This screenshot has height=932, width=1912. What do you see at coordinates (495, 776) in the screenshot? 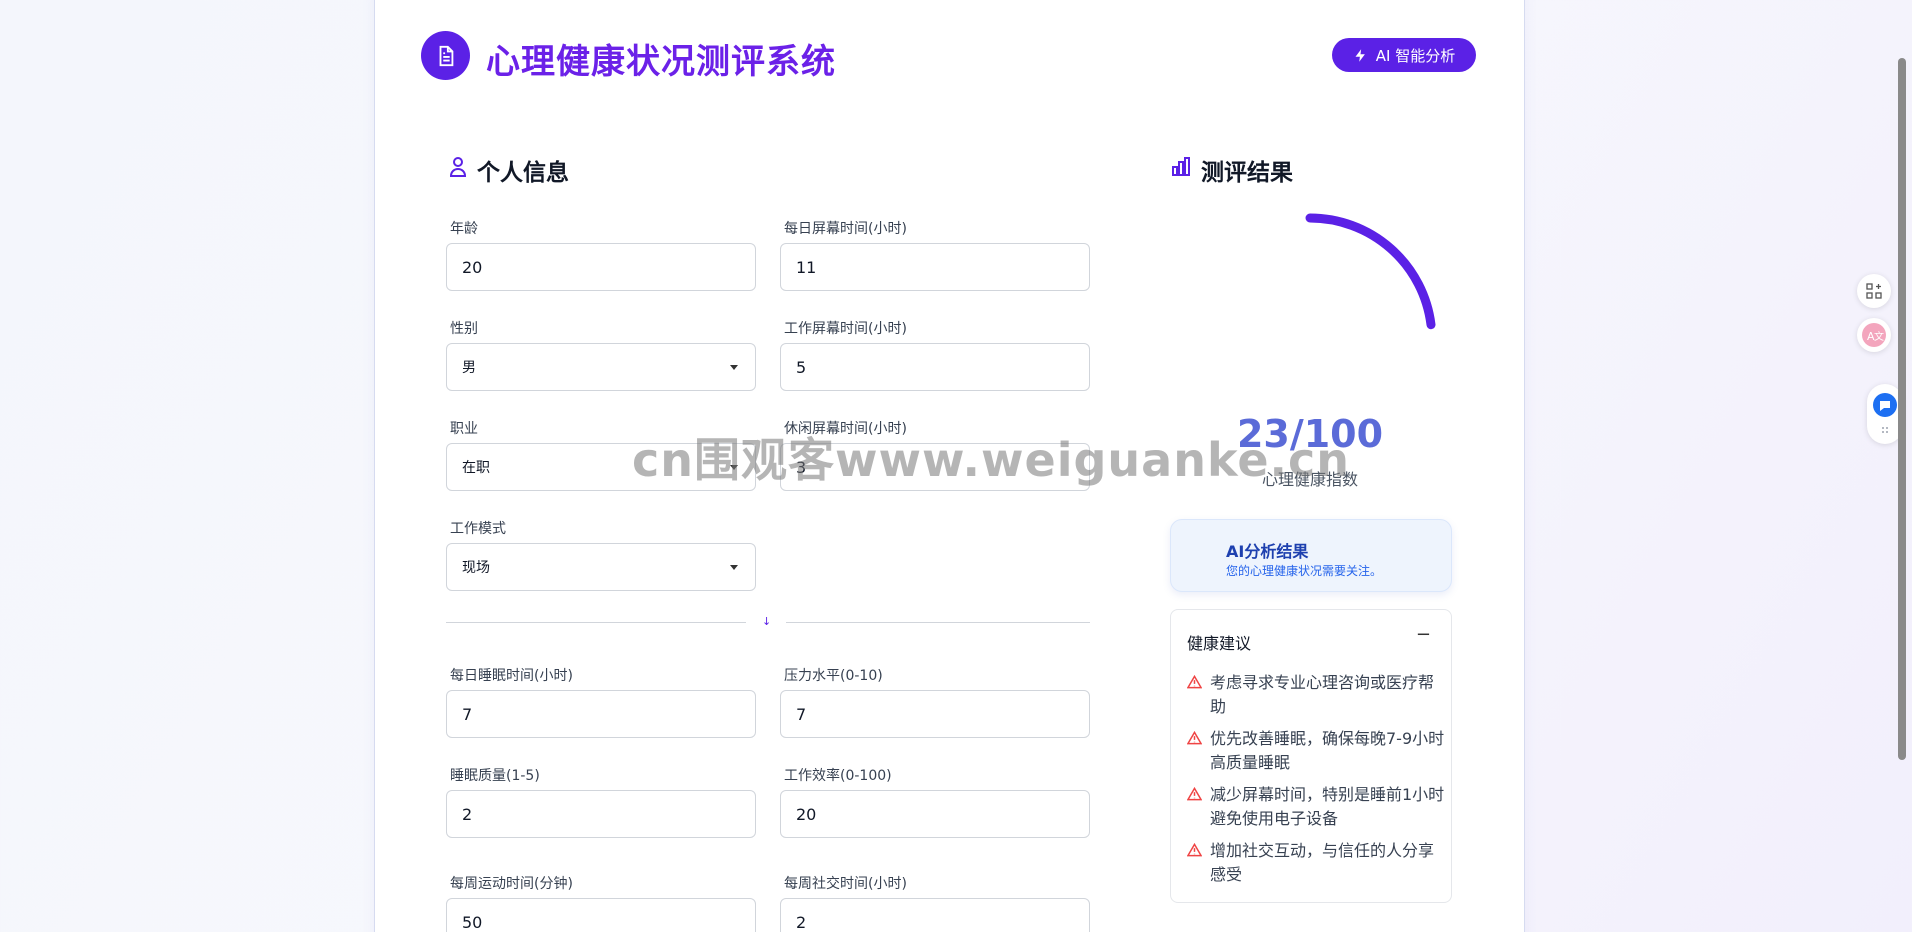
I see `sleep-quality-label: 睡眠质量(1-5)` at bounding box center [495, 776].